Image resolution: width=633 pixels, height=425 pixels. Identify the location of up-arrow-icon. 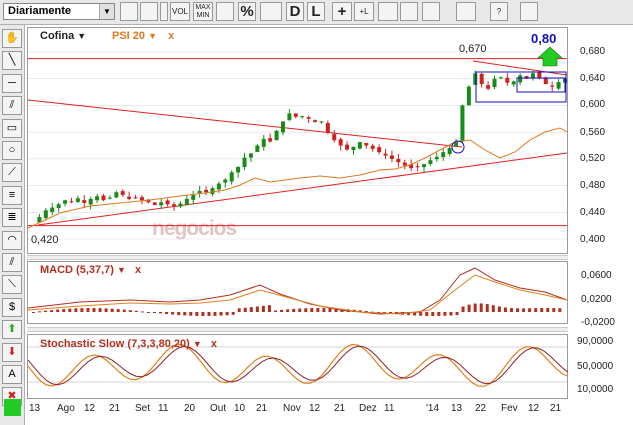
(550, 56).